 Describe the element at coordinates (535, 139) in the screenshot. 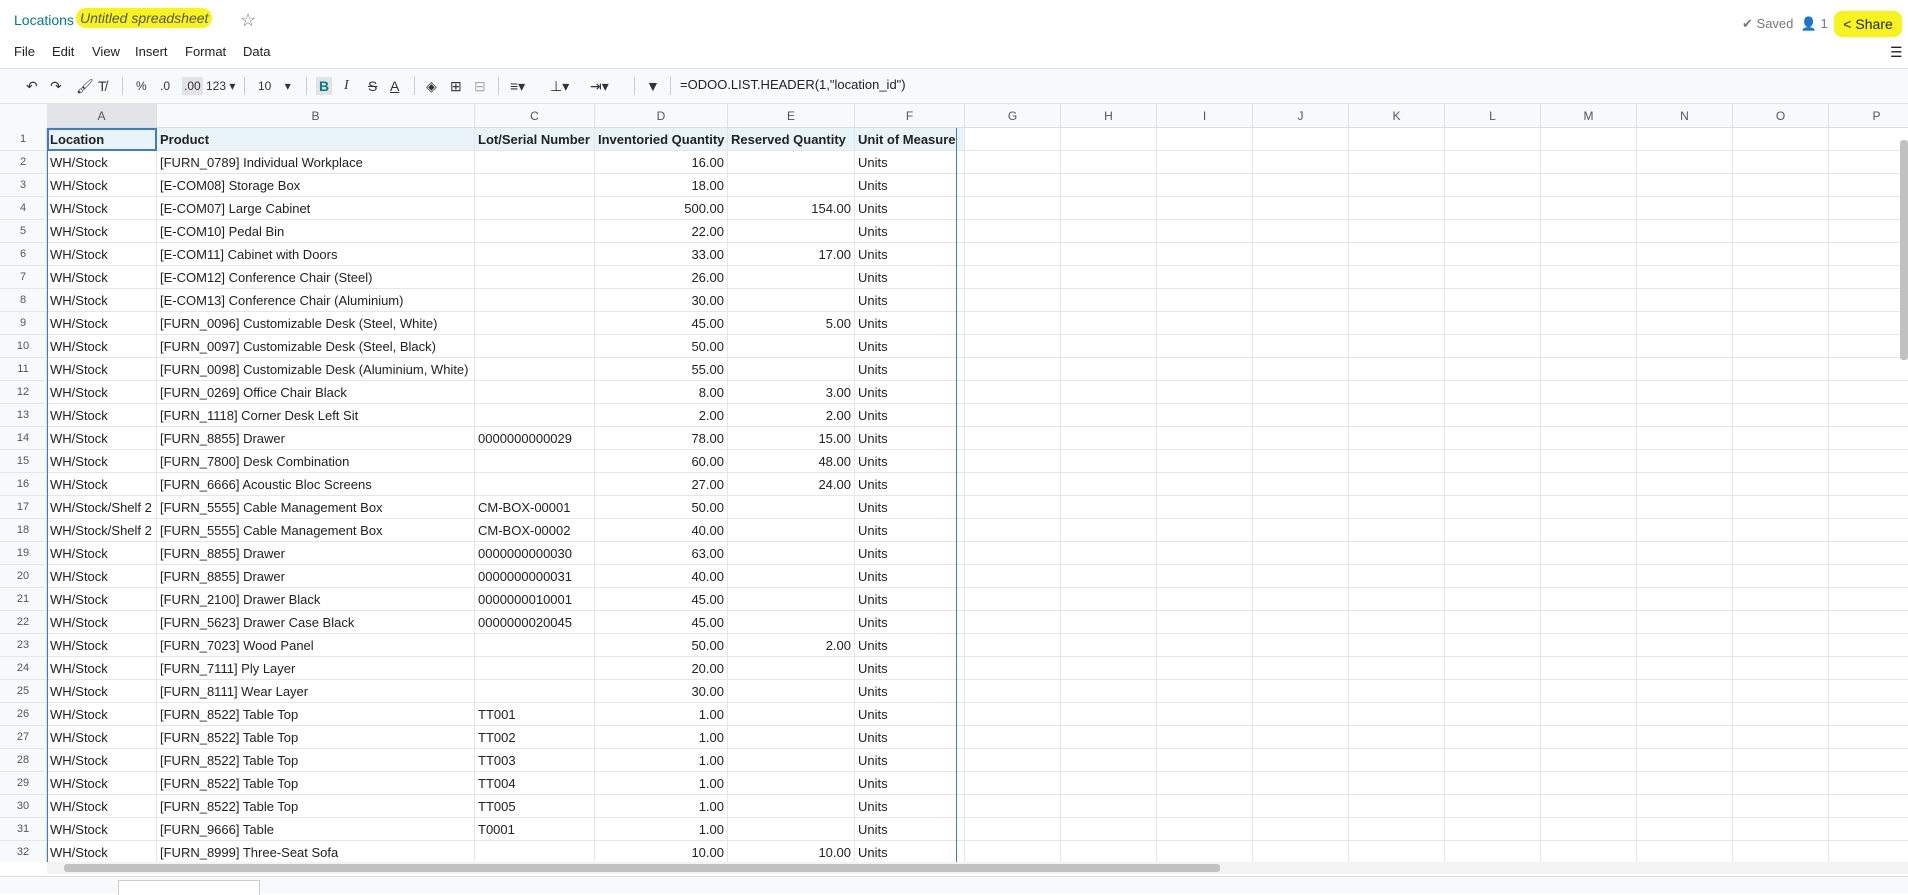

I see `table-header-cell: Lot/Serial Number` at that location.